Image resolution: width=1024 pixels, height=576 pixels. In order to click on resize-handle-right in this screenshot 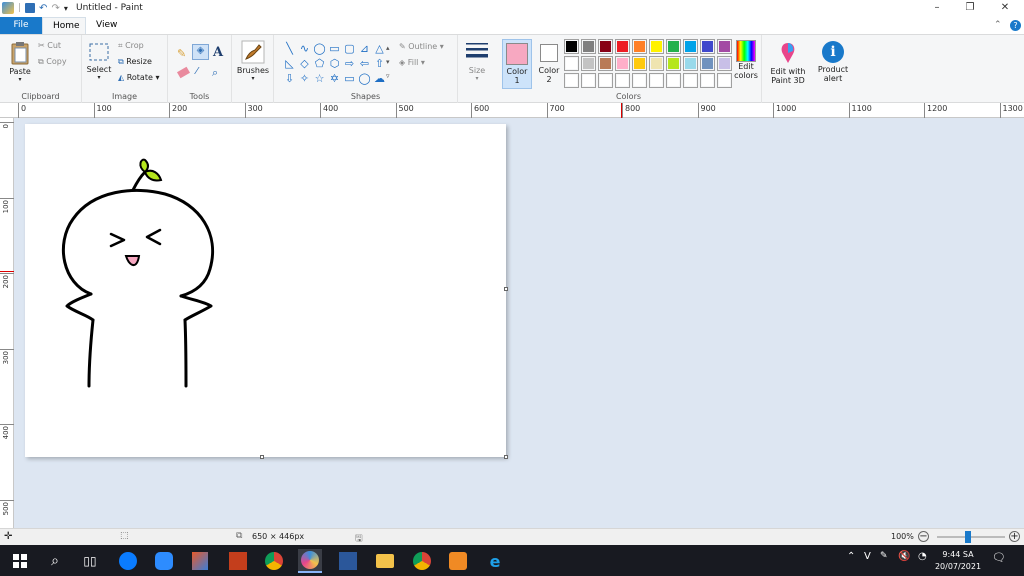, I will do `click(506, 289)`.